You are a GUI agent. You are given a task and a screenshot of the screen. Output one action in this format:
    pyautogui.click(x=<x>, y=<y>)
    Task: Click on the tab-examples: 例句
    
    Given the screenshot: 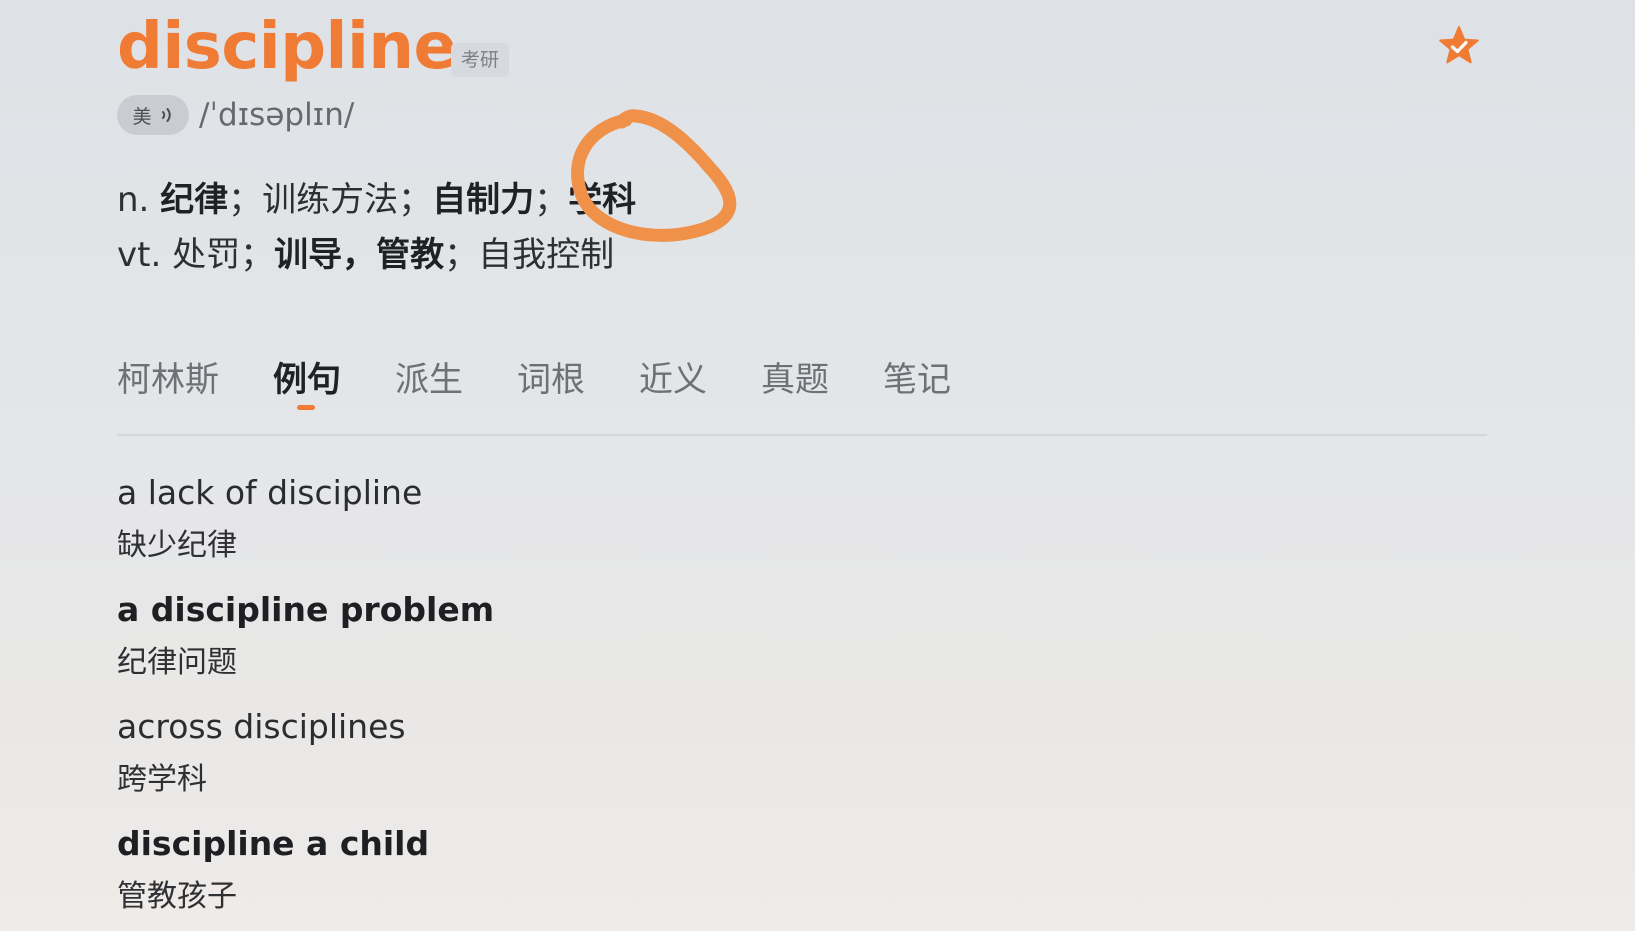 What is the action you would take?
    pyautogui.click(x=307, y=380)
    